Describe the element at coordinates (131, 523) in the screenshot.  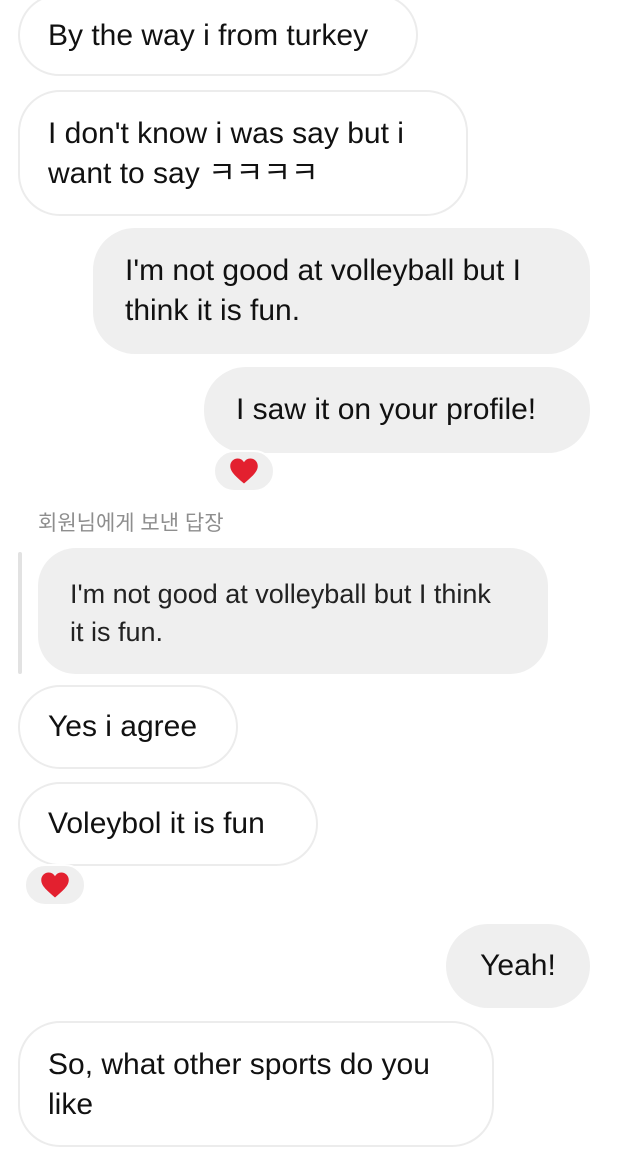
I see `reply-label: 회원님에게 보낸 답장` at that location.